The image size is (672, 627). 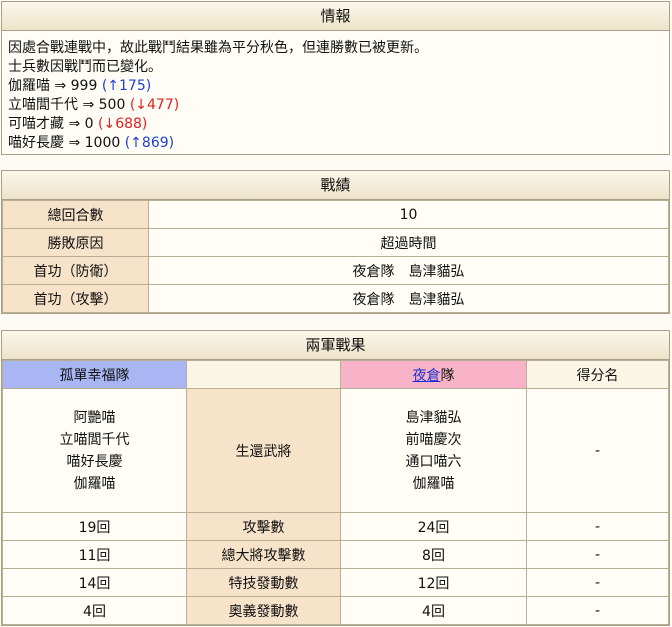 What do you see at coordinates (75, 242) in the screenshot?
I see `record-label: 勝敗原因` at bounding box center [75, 242].